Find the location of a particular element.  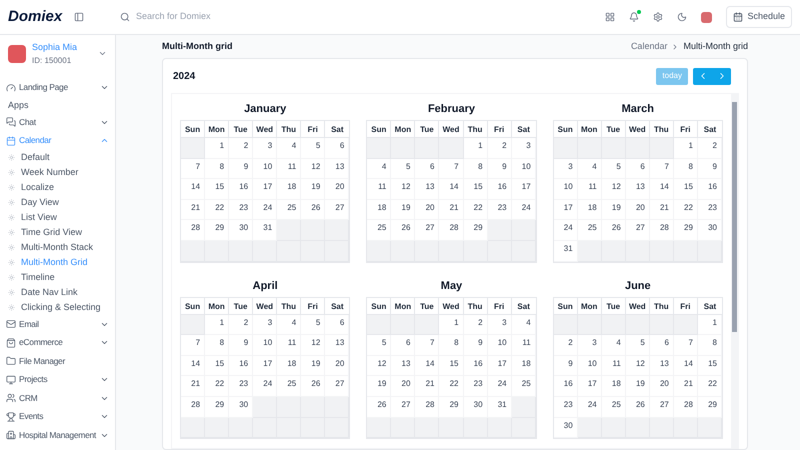

nav-item: File Manager is located at coordinates (57, 361).